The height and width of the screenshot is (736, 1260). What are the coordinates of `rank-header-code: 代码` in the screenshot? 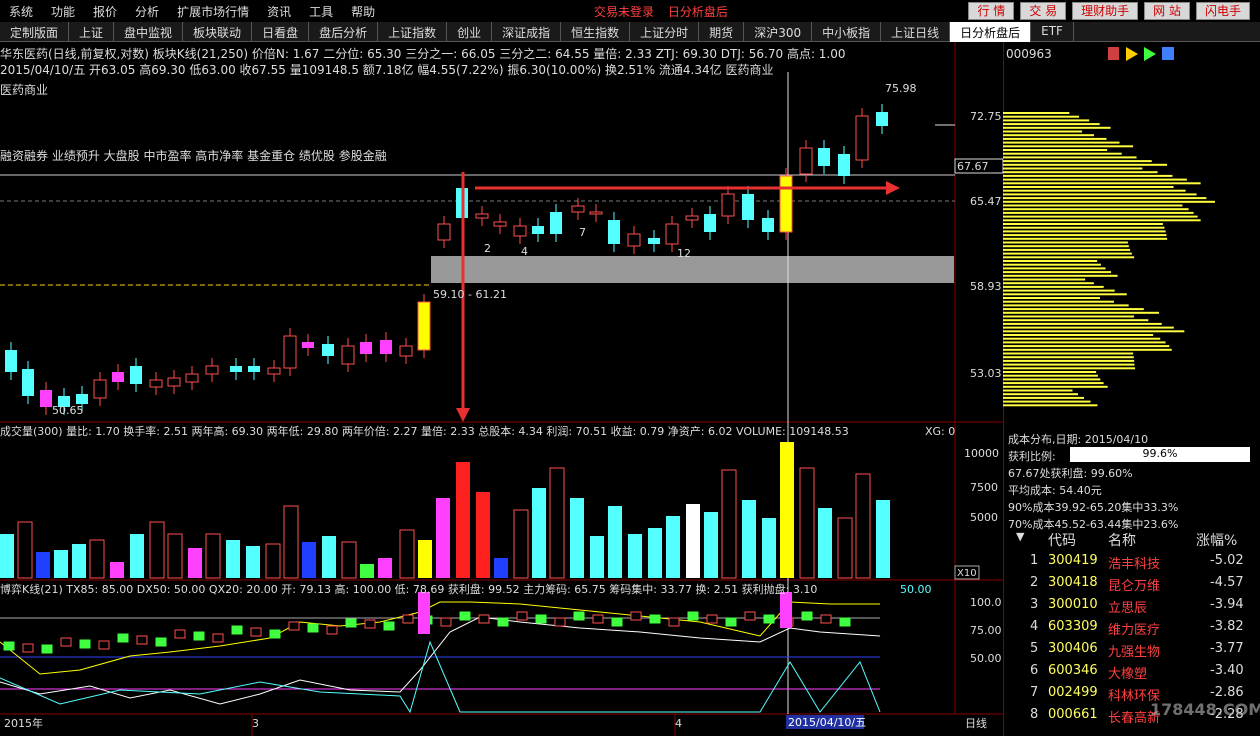 It's located at (1062, 540).